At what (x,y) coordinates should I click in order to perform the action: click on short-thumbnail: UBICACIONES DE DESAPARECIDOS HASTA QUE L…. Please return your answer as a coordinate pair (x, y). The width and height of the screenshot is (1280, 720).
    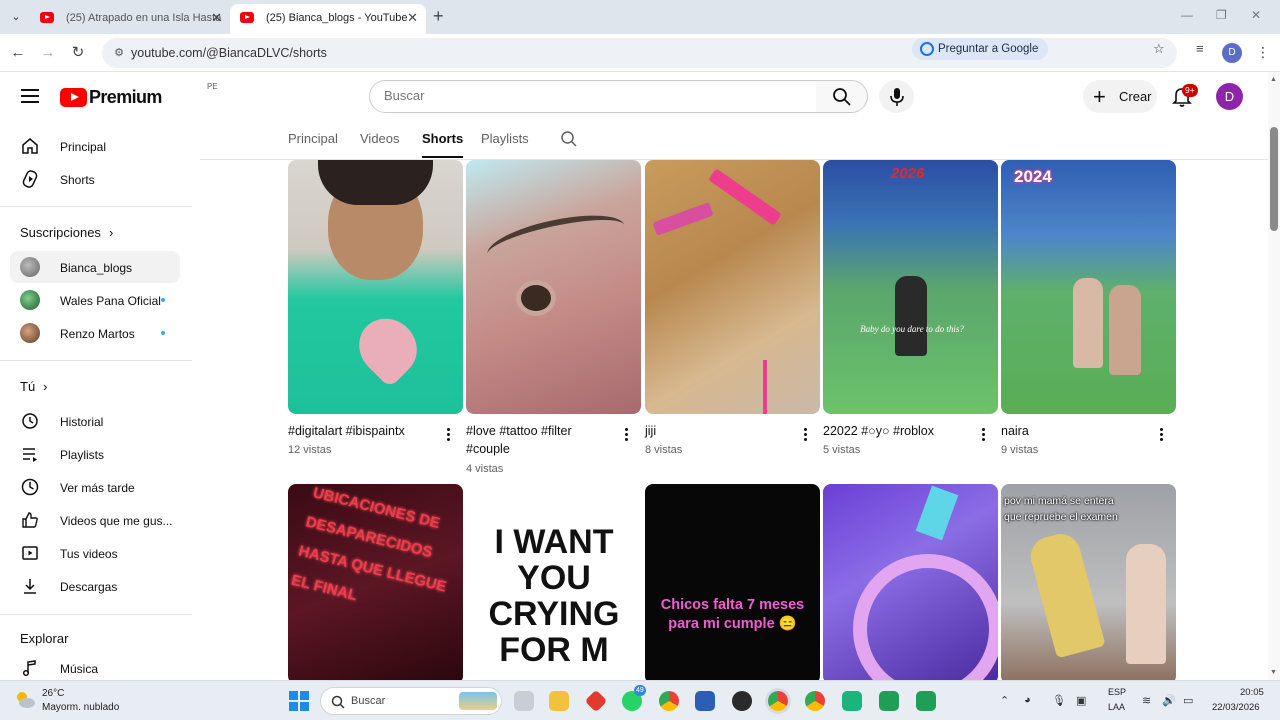
    Looking at the image, I should click on (375, 582).